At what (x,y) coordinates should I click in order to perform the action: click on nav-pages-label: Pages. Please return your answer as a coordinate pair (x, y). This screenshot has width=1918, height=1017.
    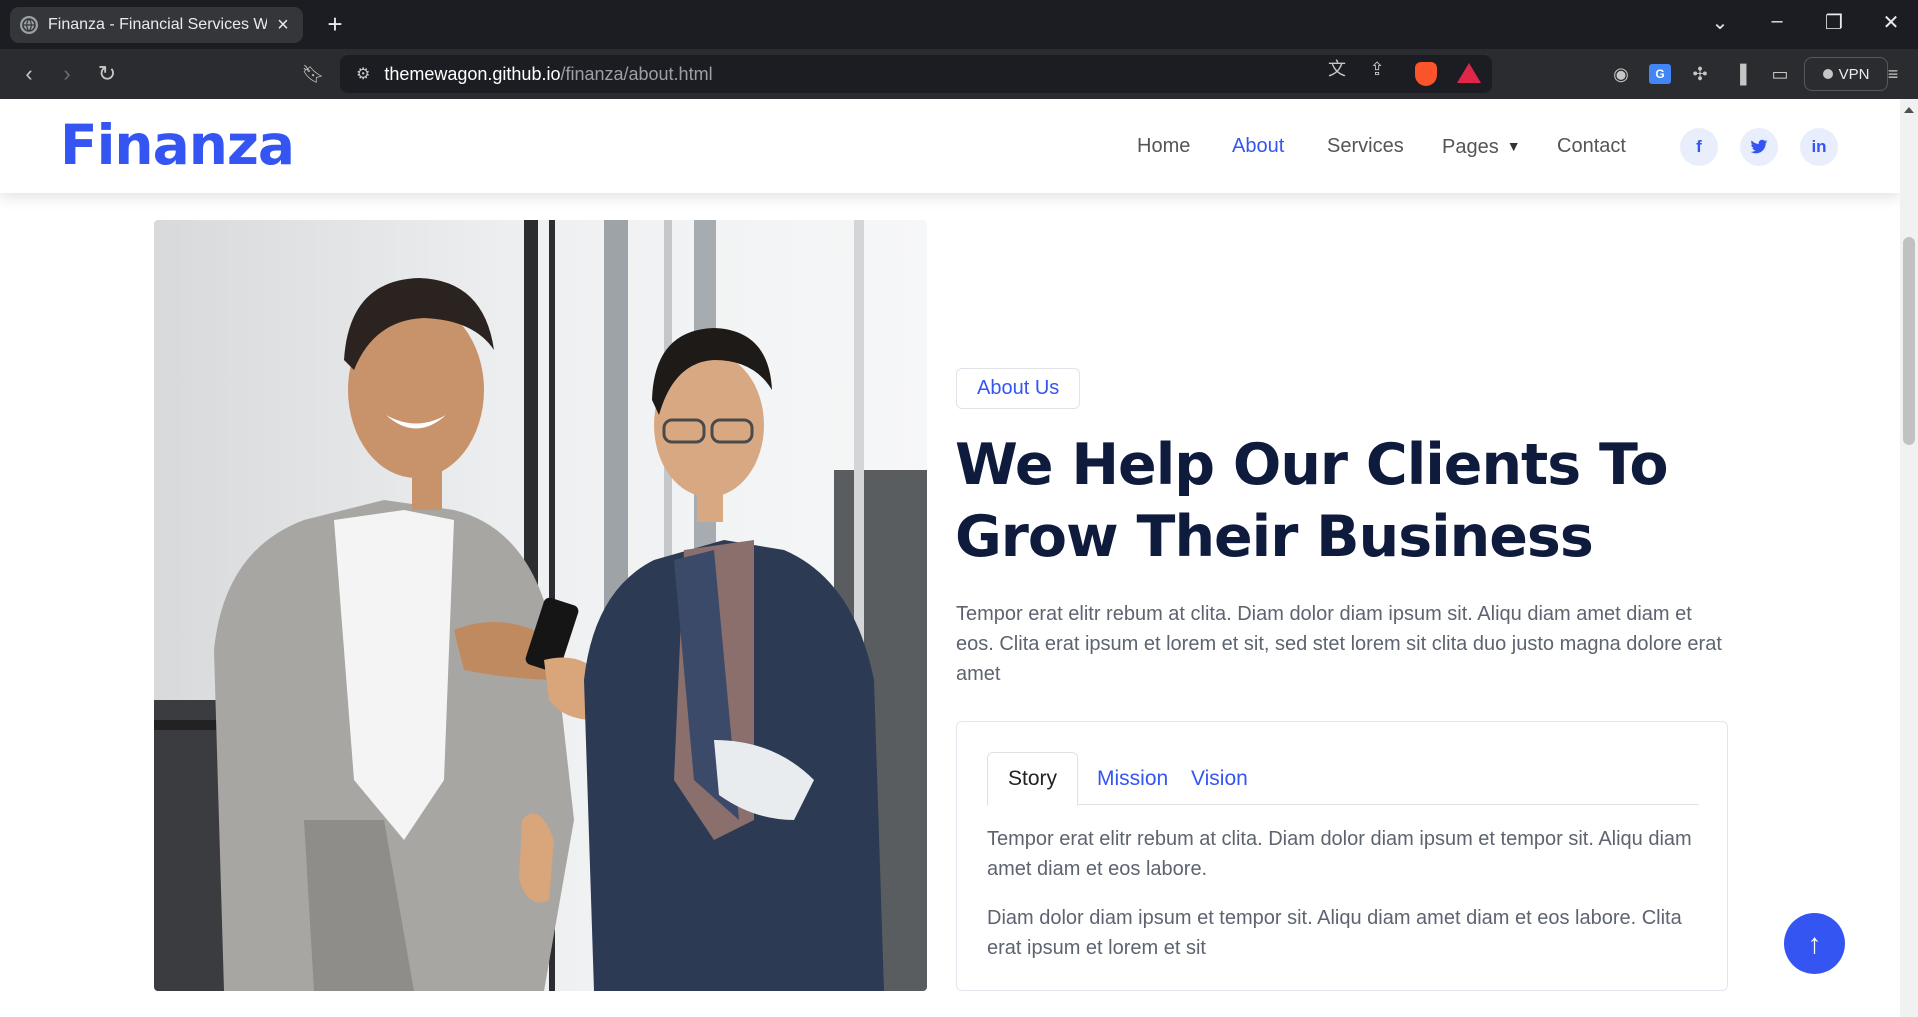
    Looking at the image, I should click on (1470, 147).